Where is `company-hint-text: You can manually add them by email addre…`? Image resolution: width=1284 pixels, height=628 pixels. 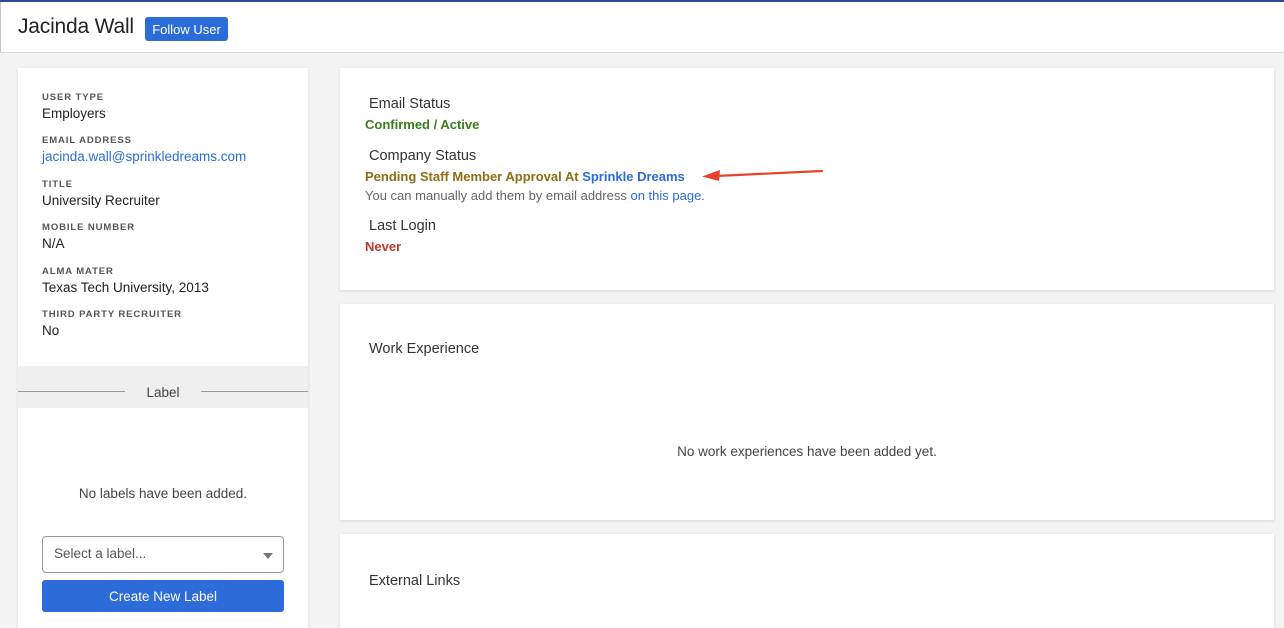
company-hint-text: You can manually add them by email addre… is located at coordinates (496, 195).